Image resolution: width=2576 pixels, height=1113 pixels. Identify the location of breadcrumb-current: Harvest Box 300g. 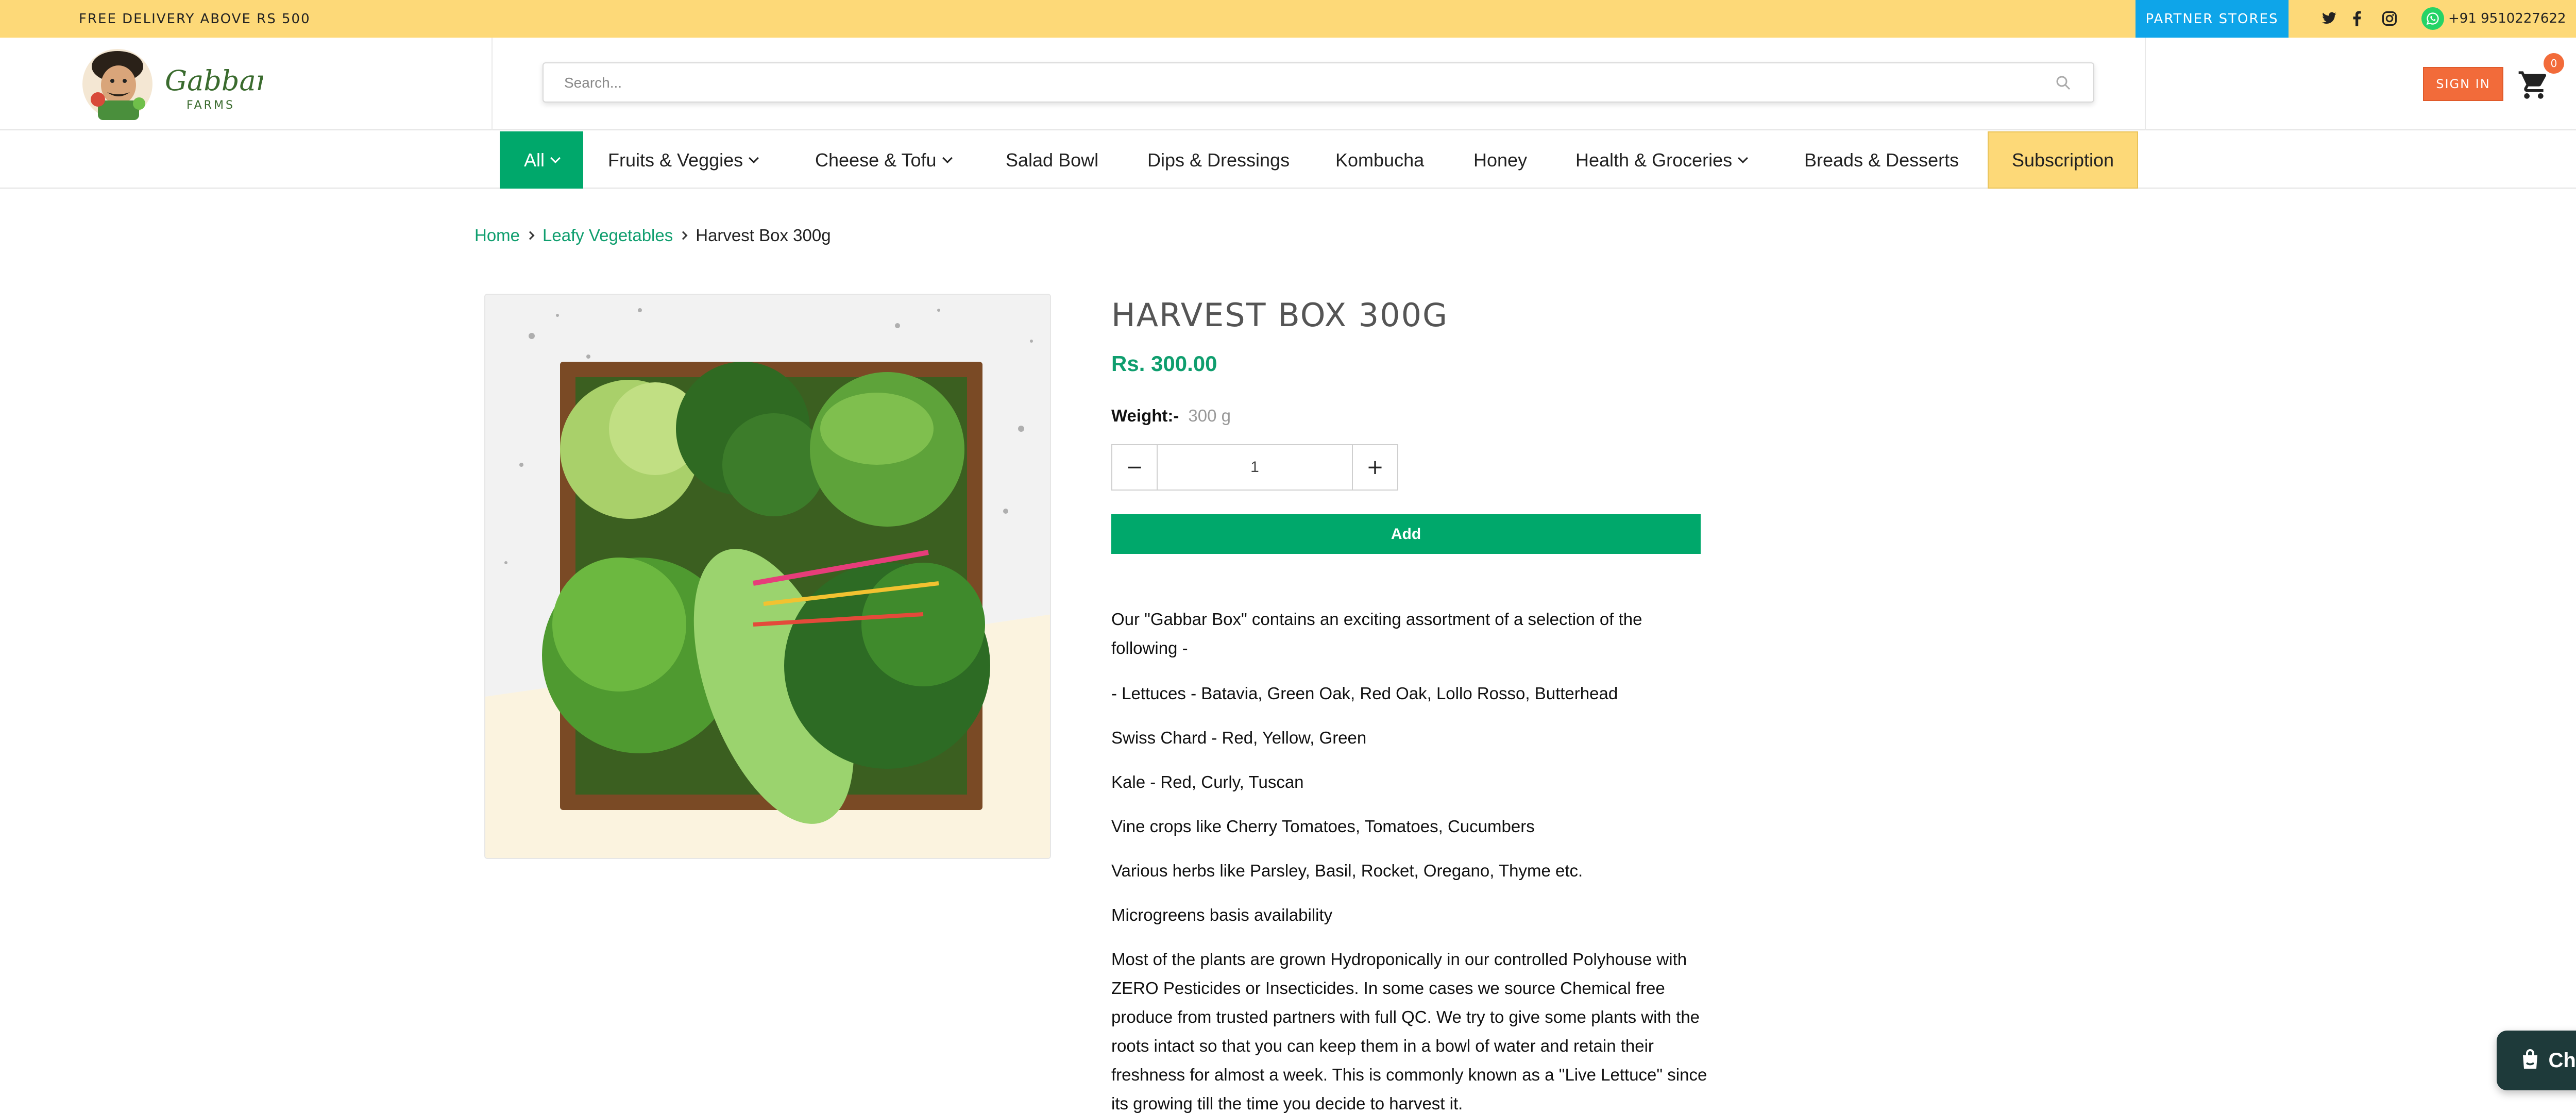
(763, 235).